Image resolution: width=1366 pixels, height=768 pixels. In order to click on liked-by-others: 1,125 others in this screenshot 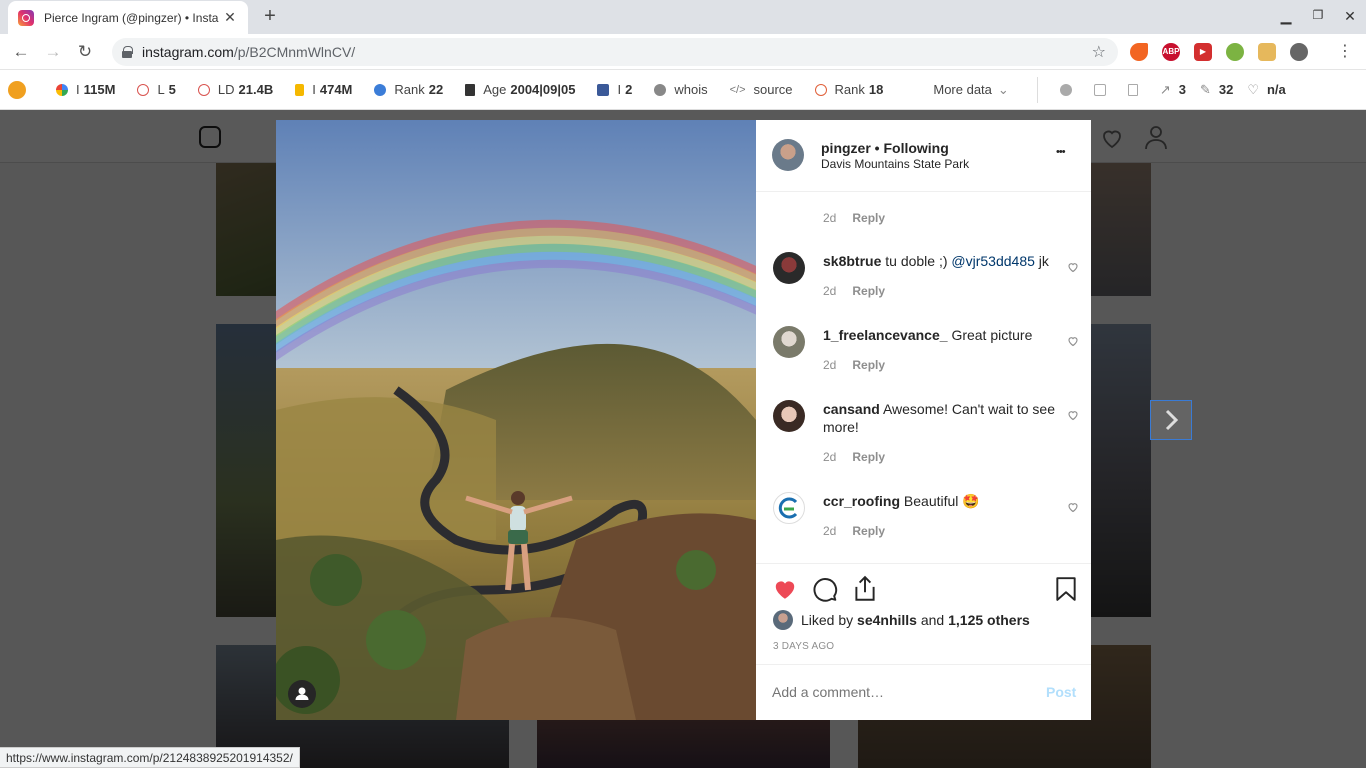, I will do `click(989, 620)`.